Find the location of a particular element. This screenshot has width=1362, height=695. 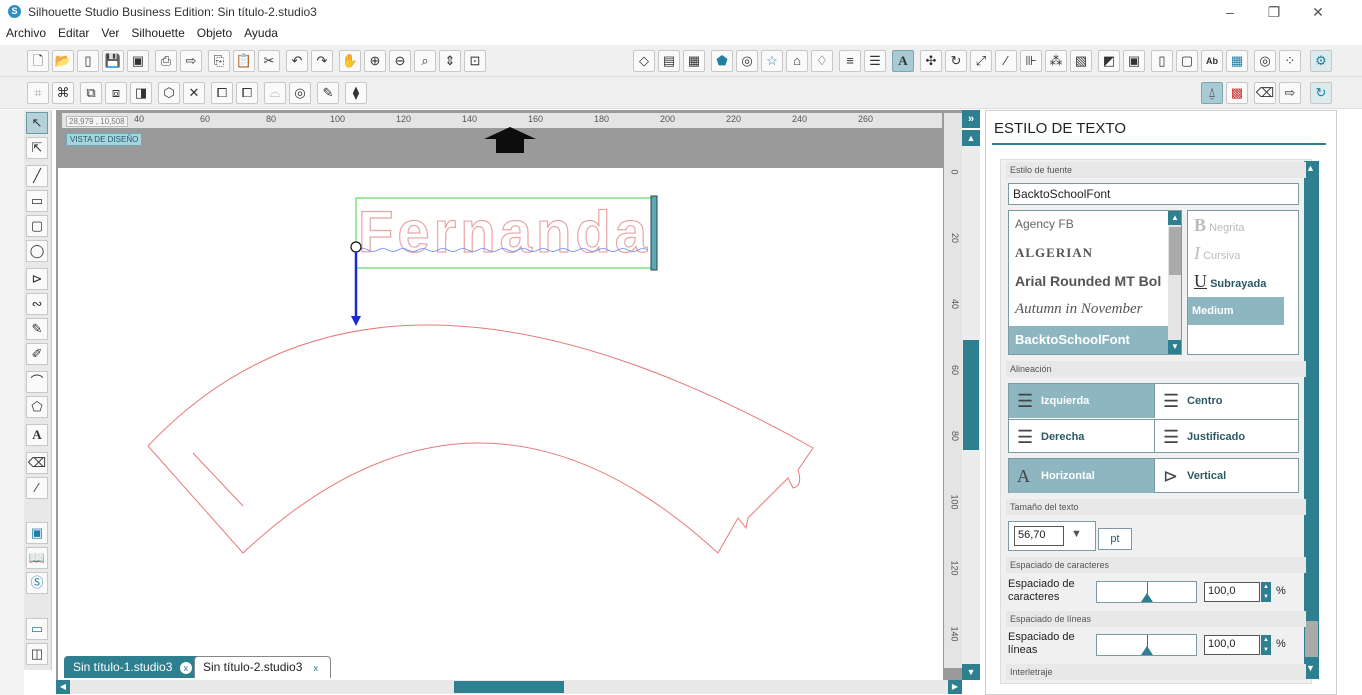

copy-icon: ⎘ is located at coordinates (219, 61).